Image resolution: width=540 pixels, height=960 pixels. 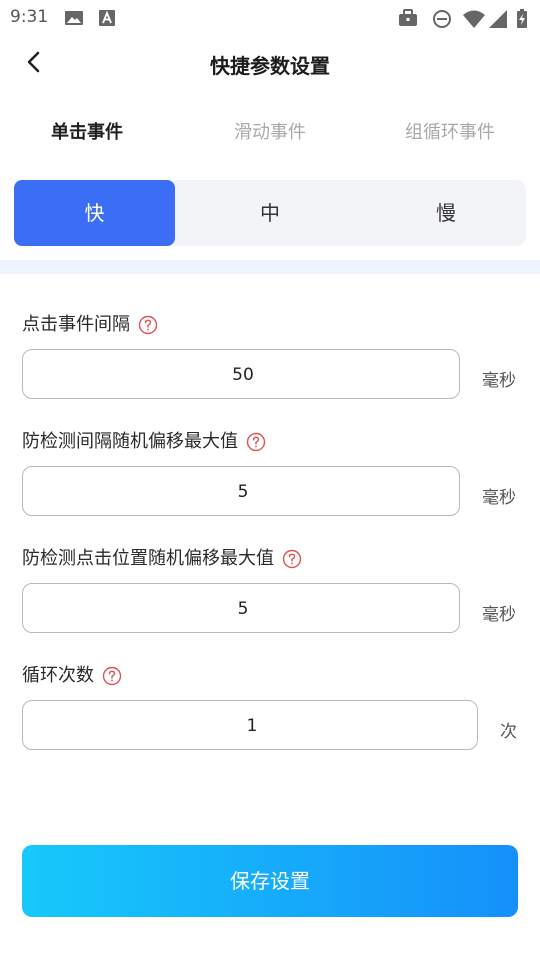 I want to click on loop-count-input, so click(x=252, y=726).